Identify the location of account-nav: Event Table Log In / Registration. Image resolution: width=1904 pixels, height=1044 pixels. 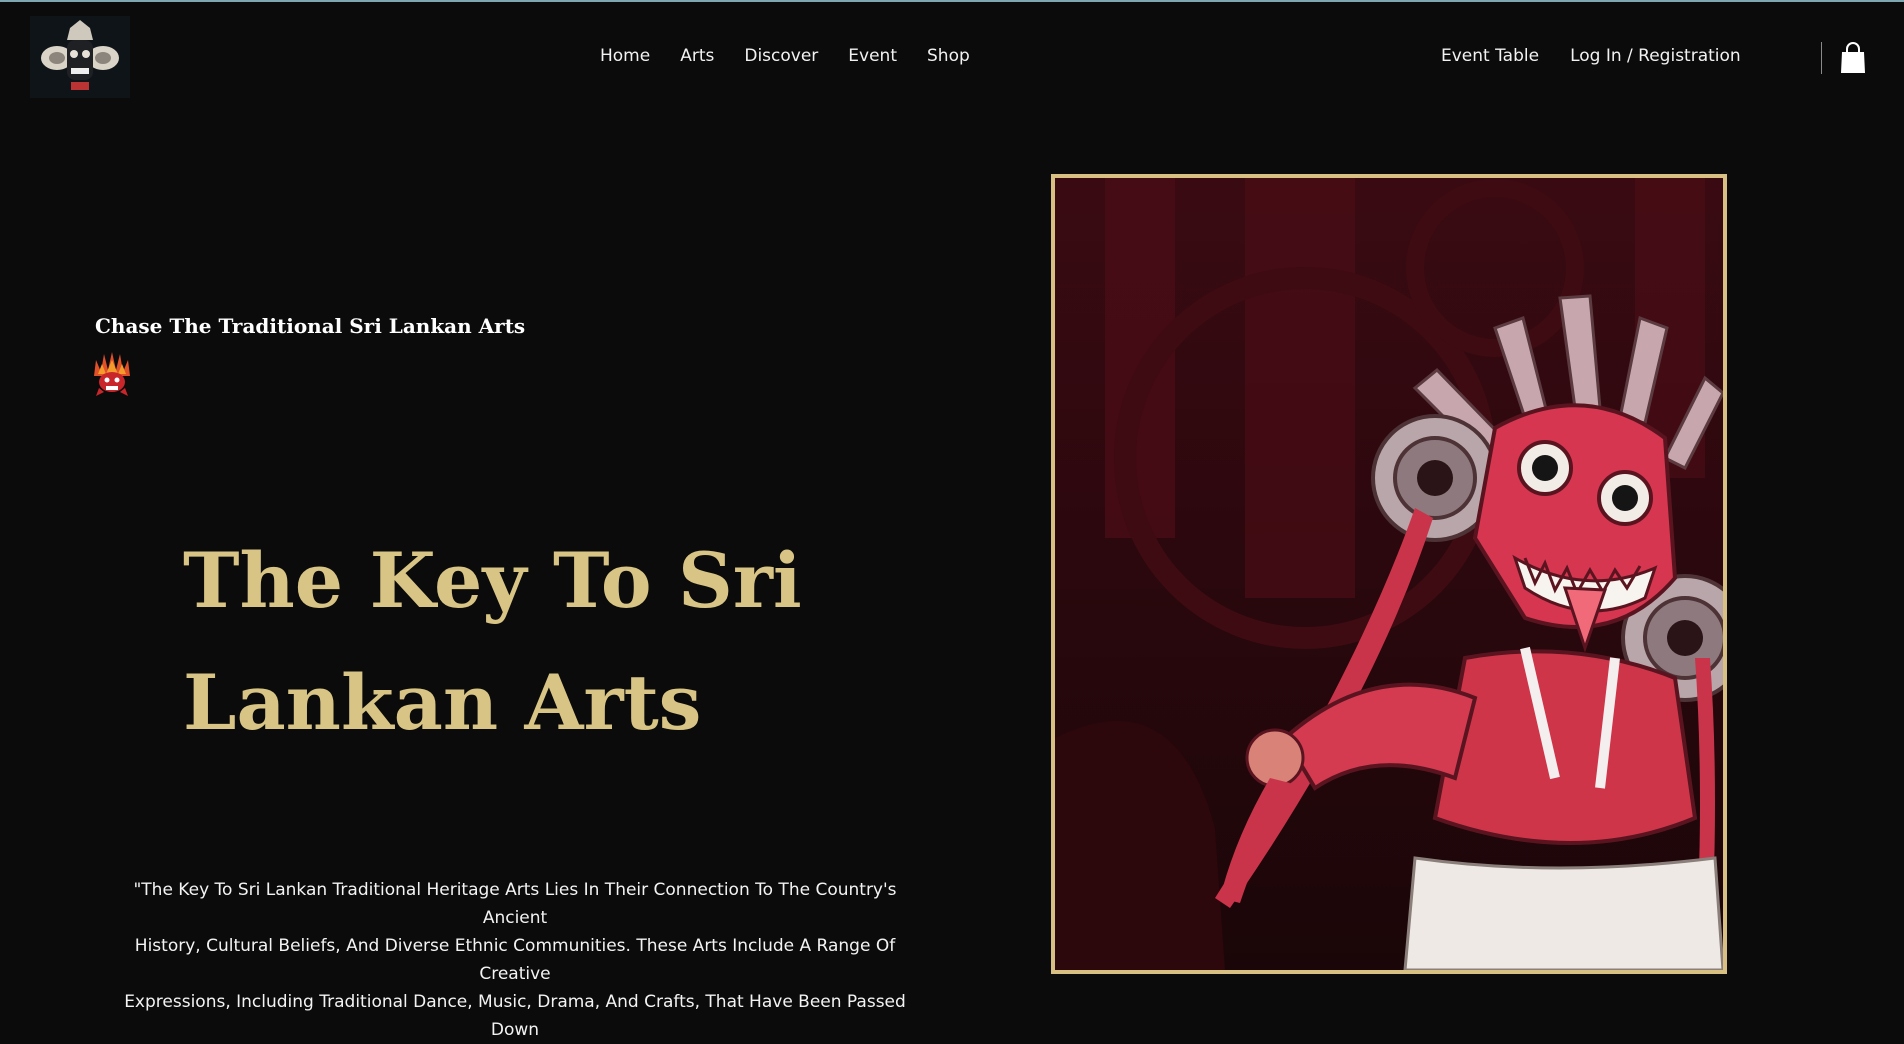
(1606, 56).